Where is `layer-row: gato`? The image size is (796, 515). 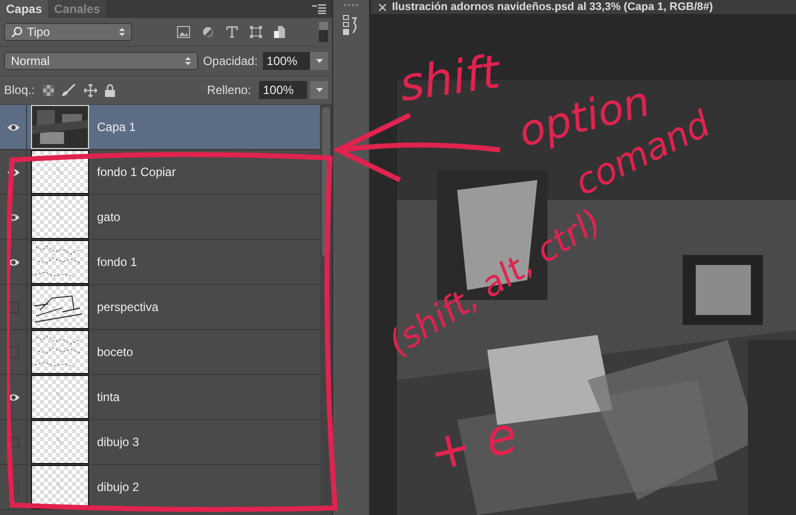 layer-row: gato is located at coordinates (160, 217).